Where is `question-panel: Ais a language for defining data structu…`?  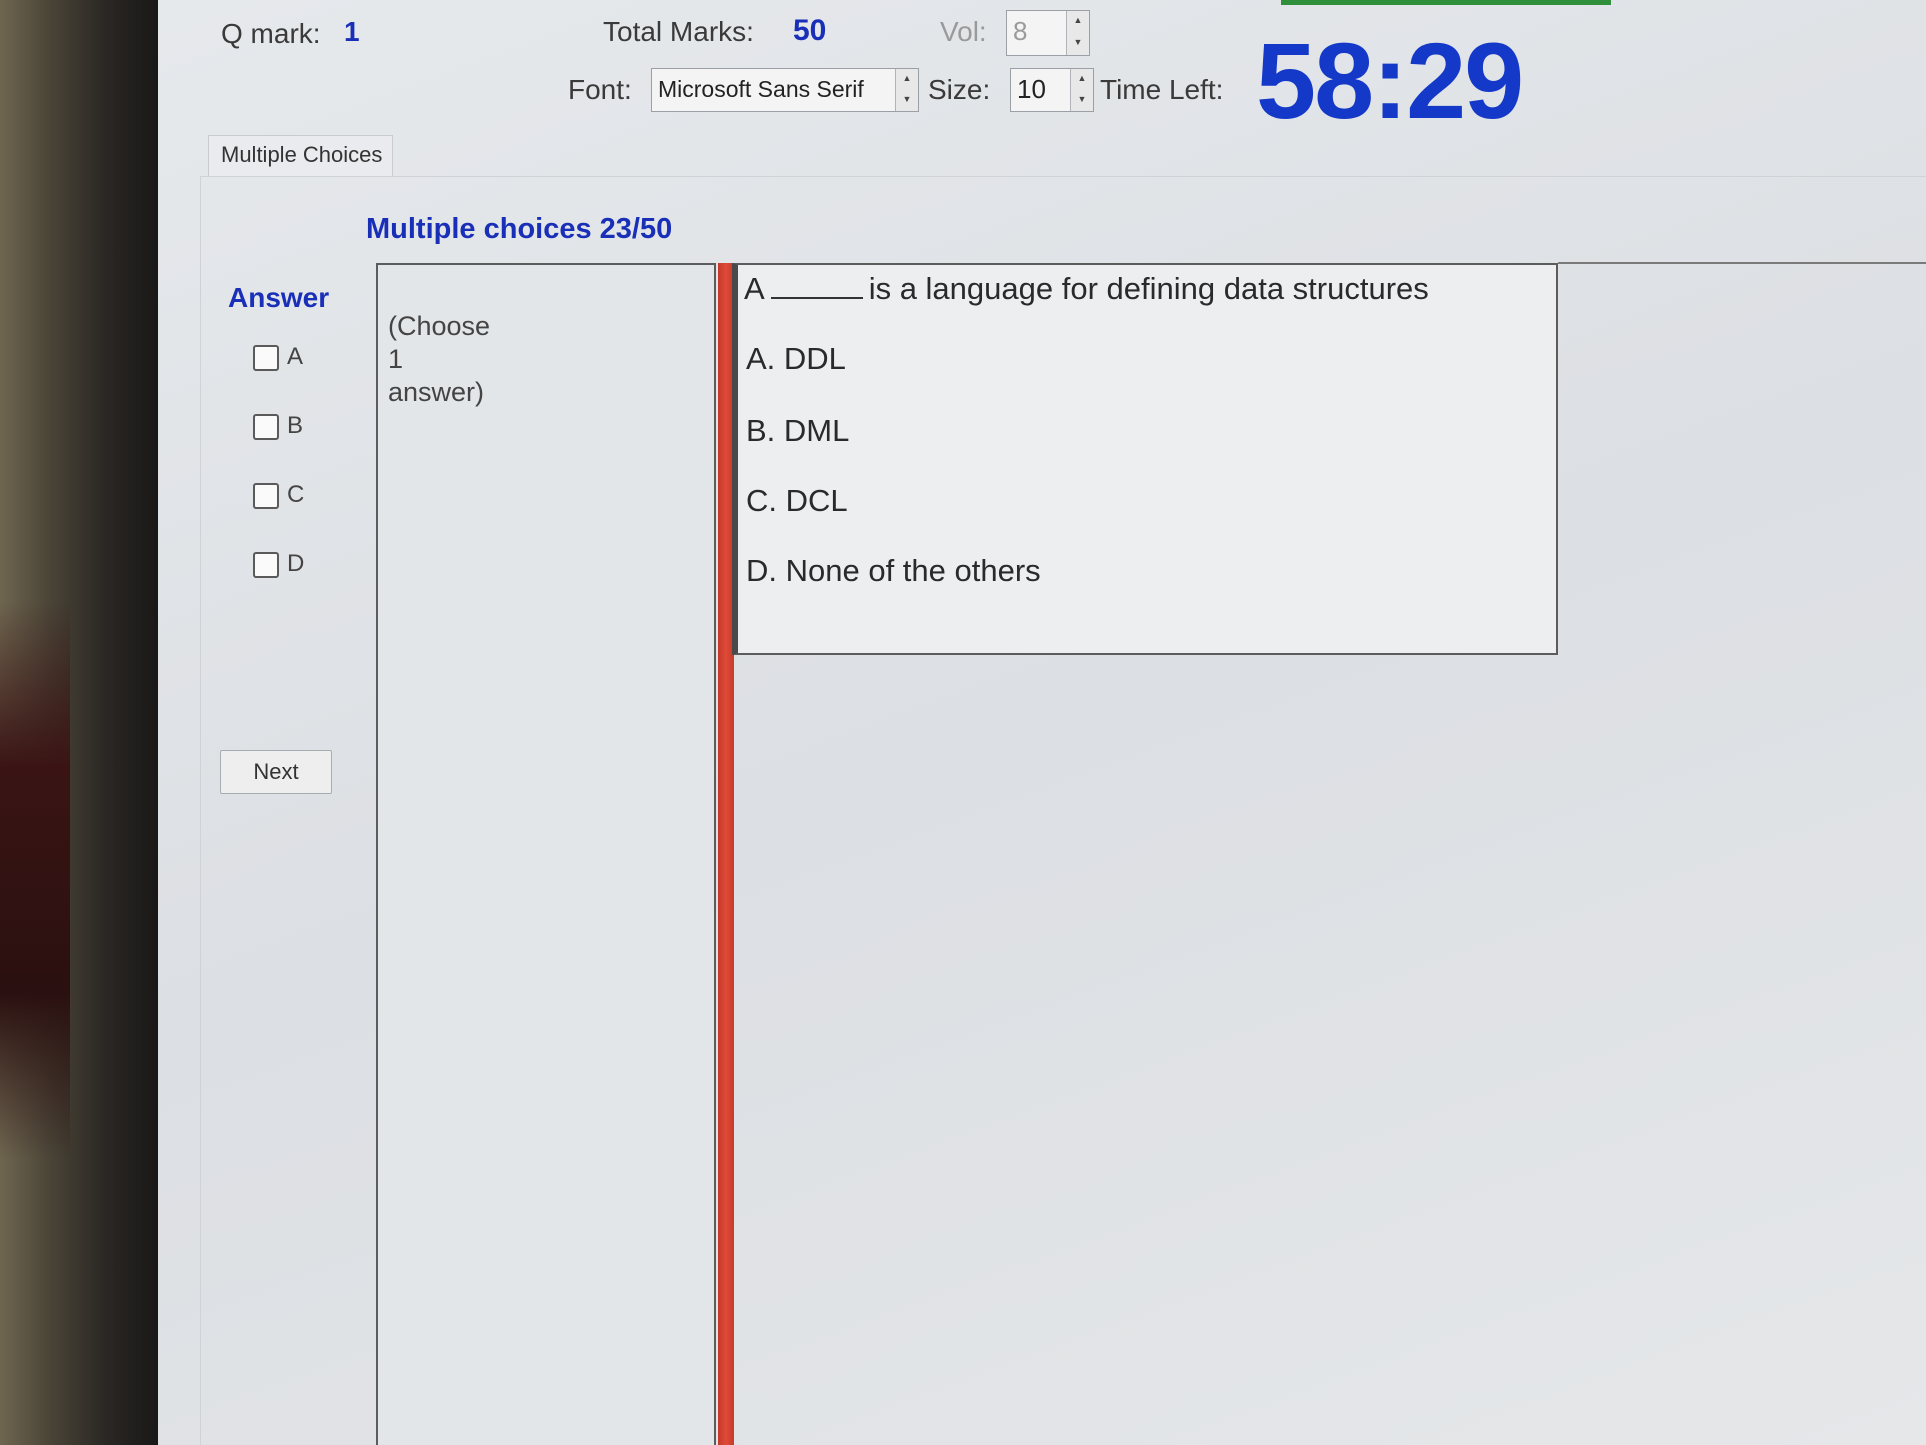
question-panel: Ais a language for defining data structu… is located at coordinates (1145, 459).